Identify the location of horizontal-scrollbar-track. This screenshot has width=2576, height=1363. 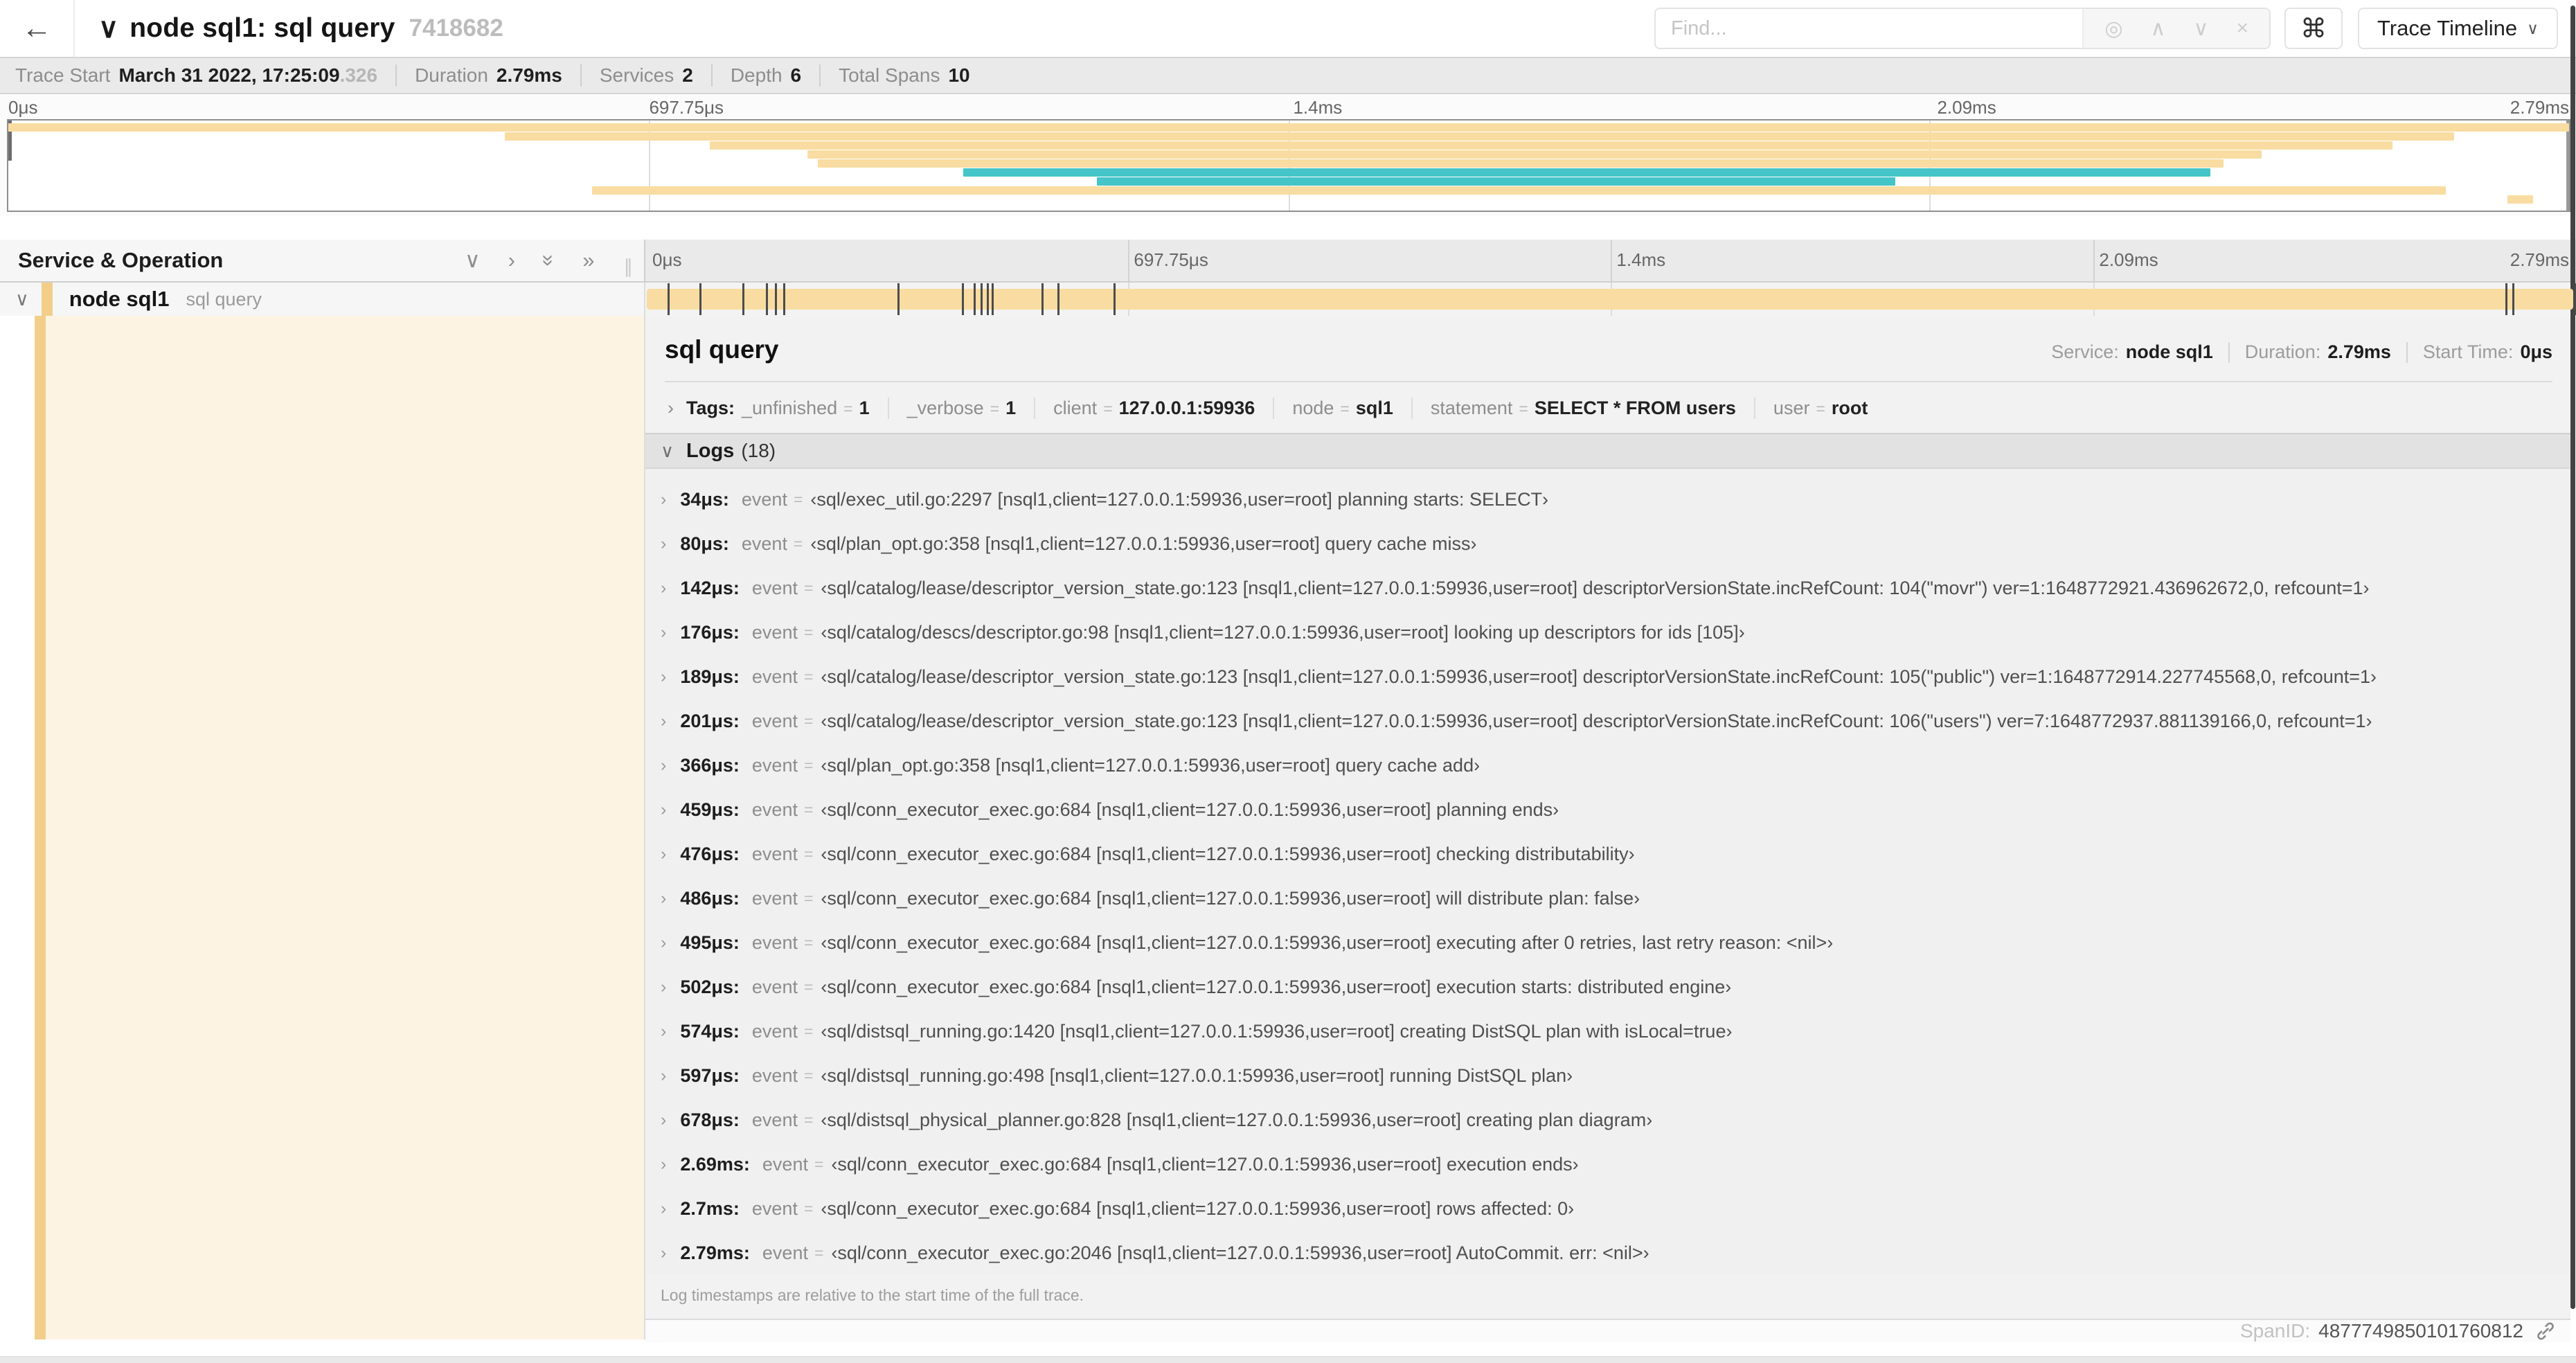
(1288, 1359).